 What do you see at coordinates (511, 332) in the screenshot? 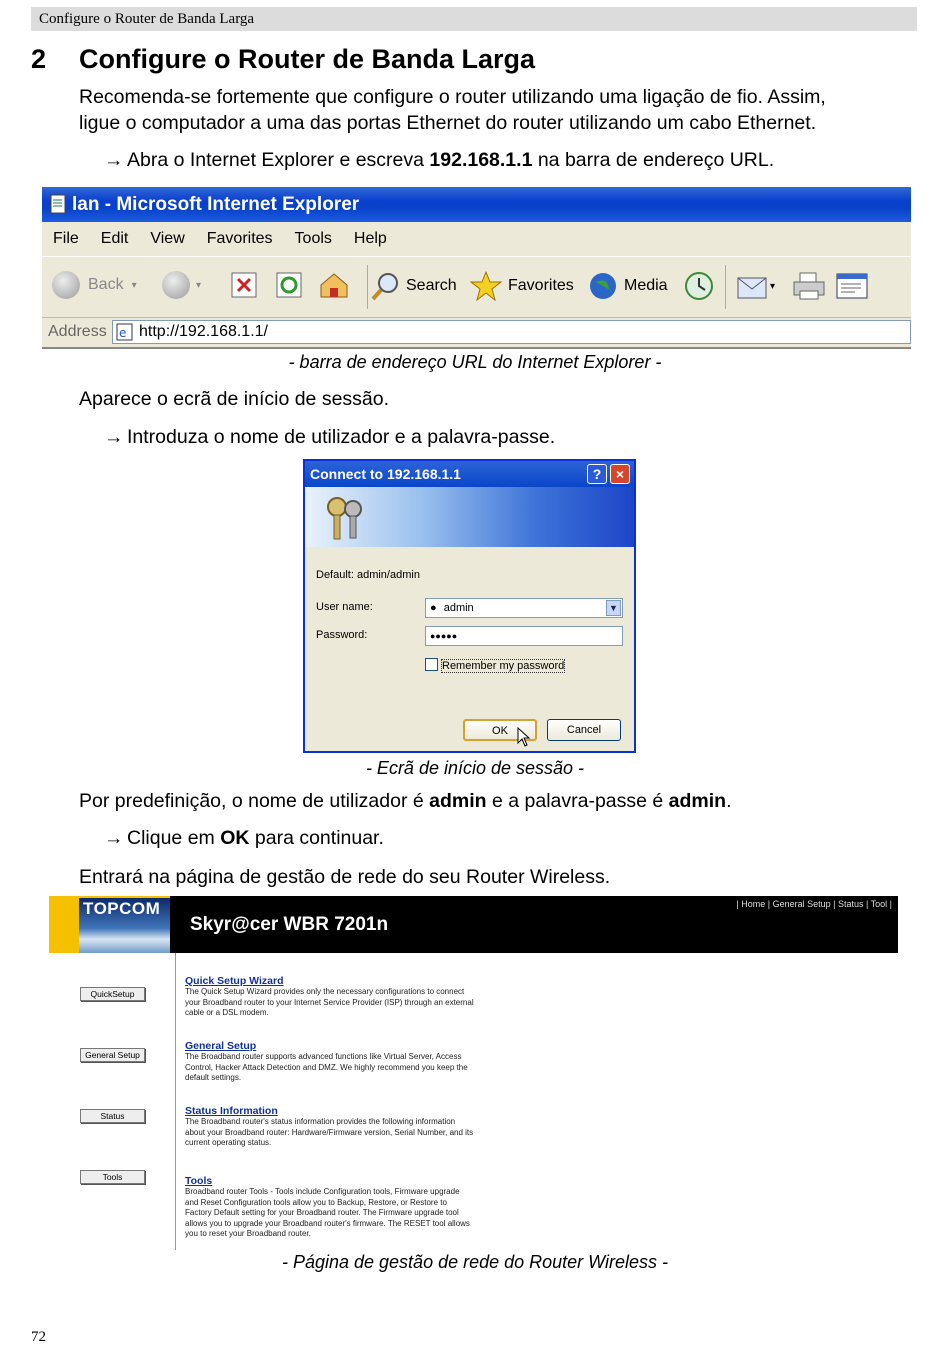
I see `address-input: e http://192.168.1.1/` at bounding box center [511, 332].